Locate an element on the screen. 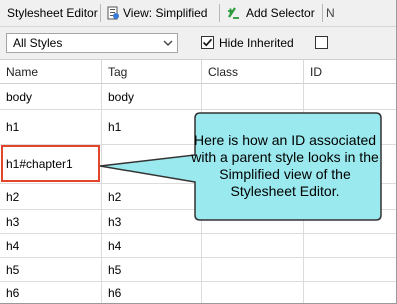  chevron-down-icon is located at coordinates (168, 43).